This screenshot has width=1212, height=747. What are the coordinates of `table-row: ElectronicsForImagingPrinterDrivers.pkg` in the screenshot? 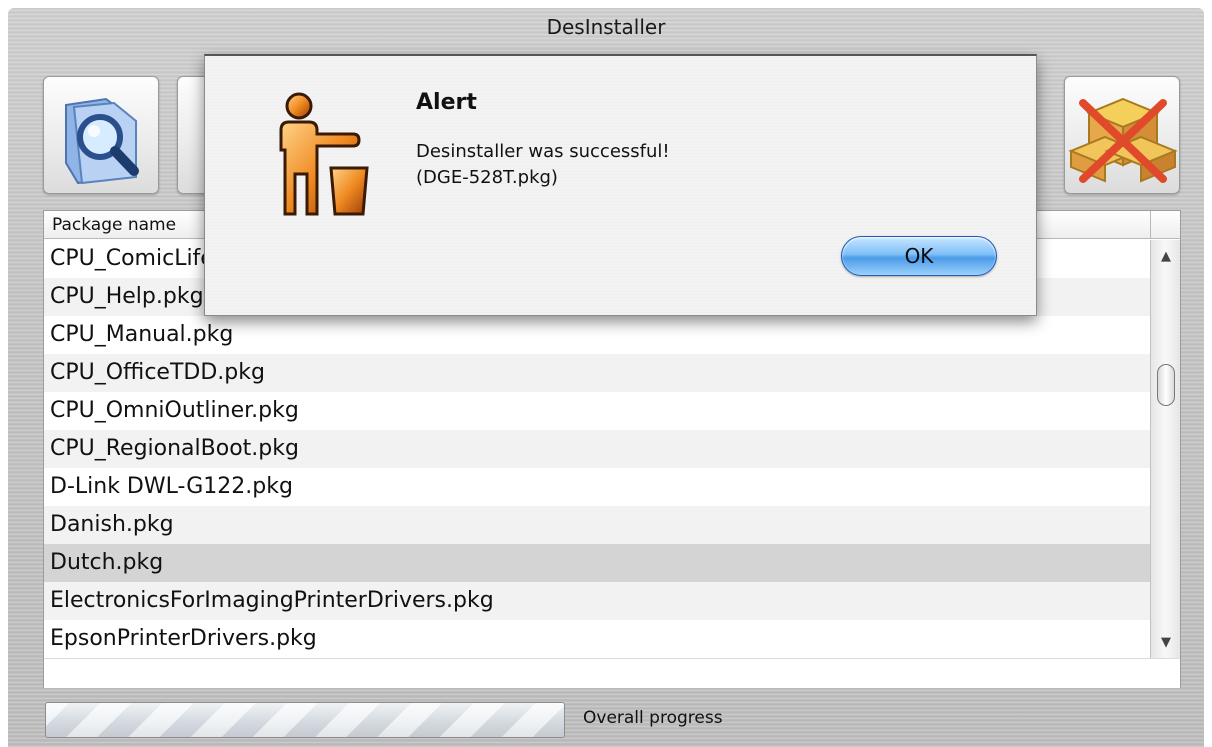 It's located at (597, 601).